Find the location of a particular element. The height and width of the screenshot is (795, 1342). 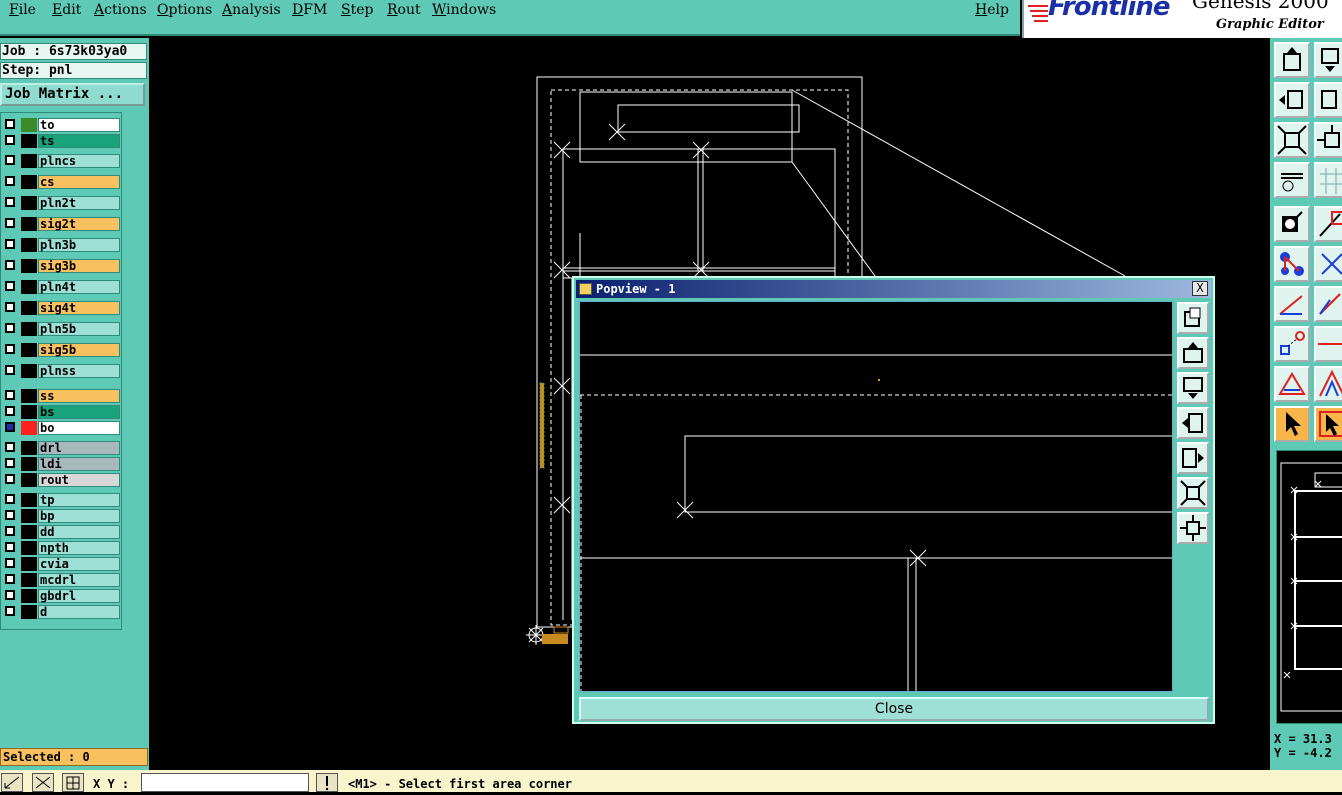

layer-row: pln5b is located at coordinates (61, 329).